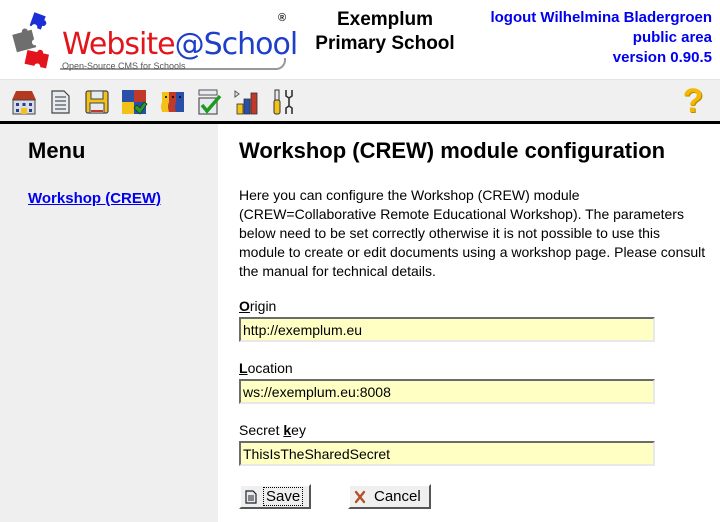  I want to click on school-name: Exemplum Primary School, so click(385, 32).